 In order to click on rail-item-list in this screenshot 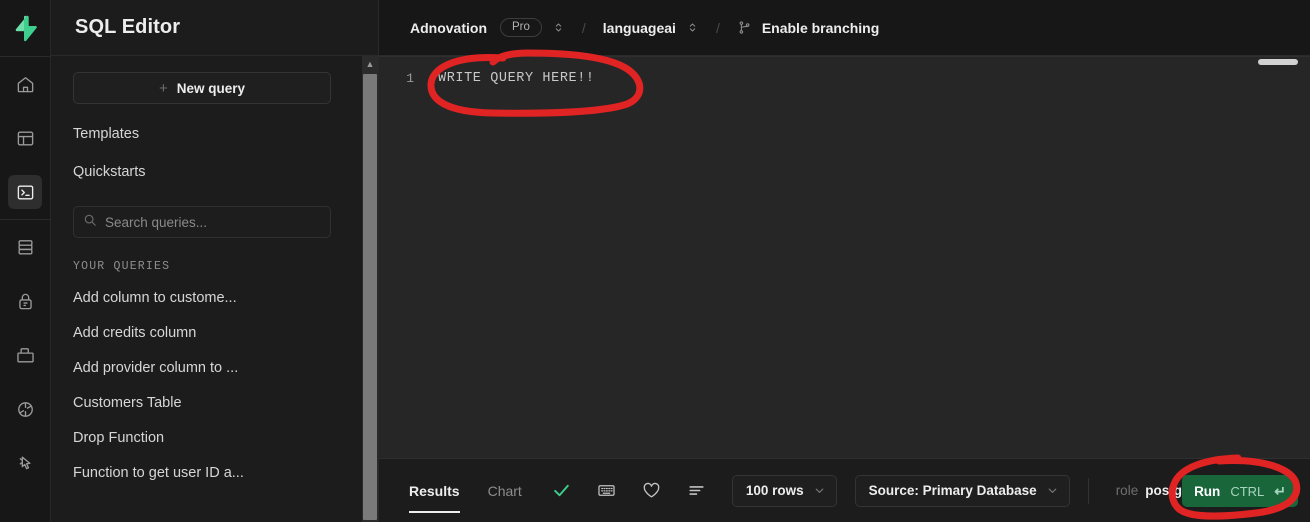, I will do `click(25, 273)`.